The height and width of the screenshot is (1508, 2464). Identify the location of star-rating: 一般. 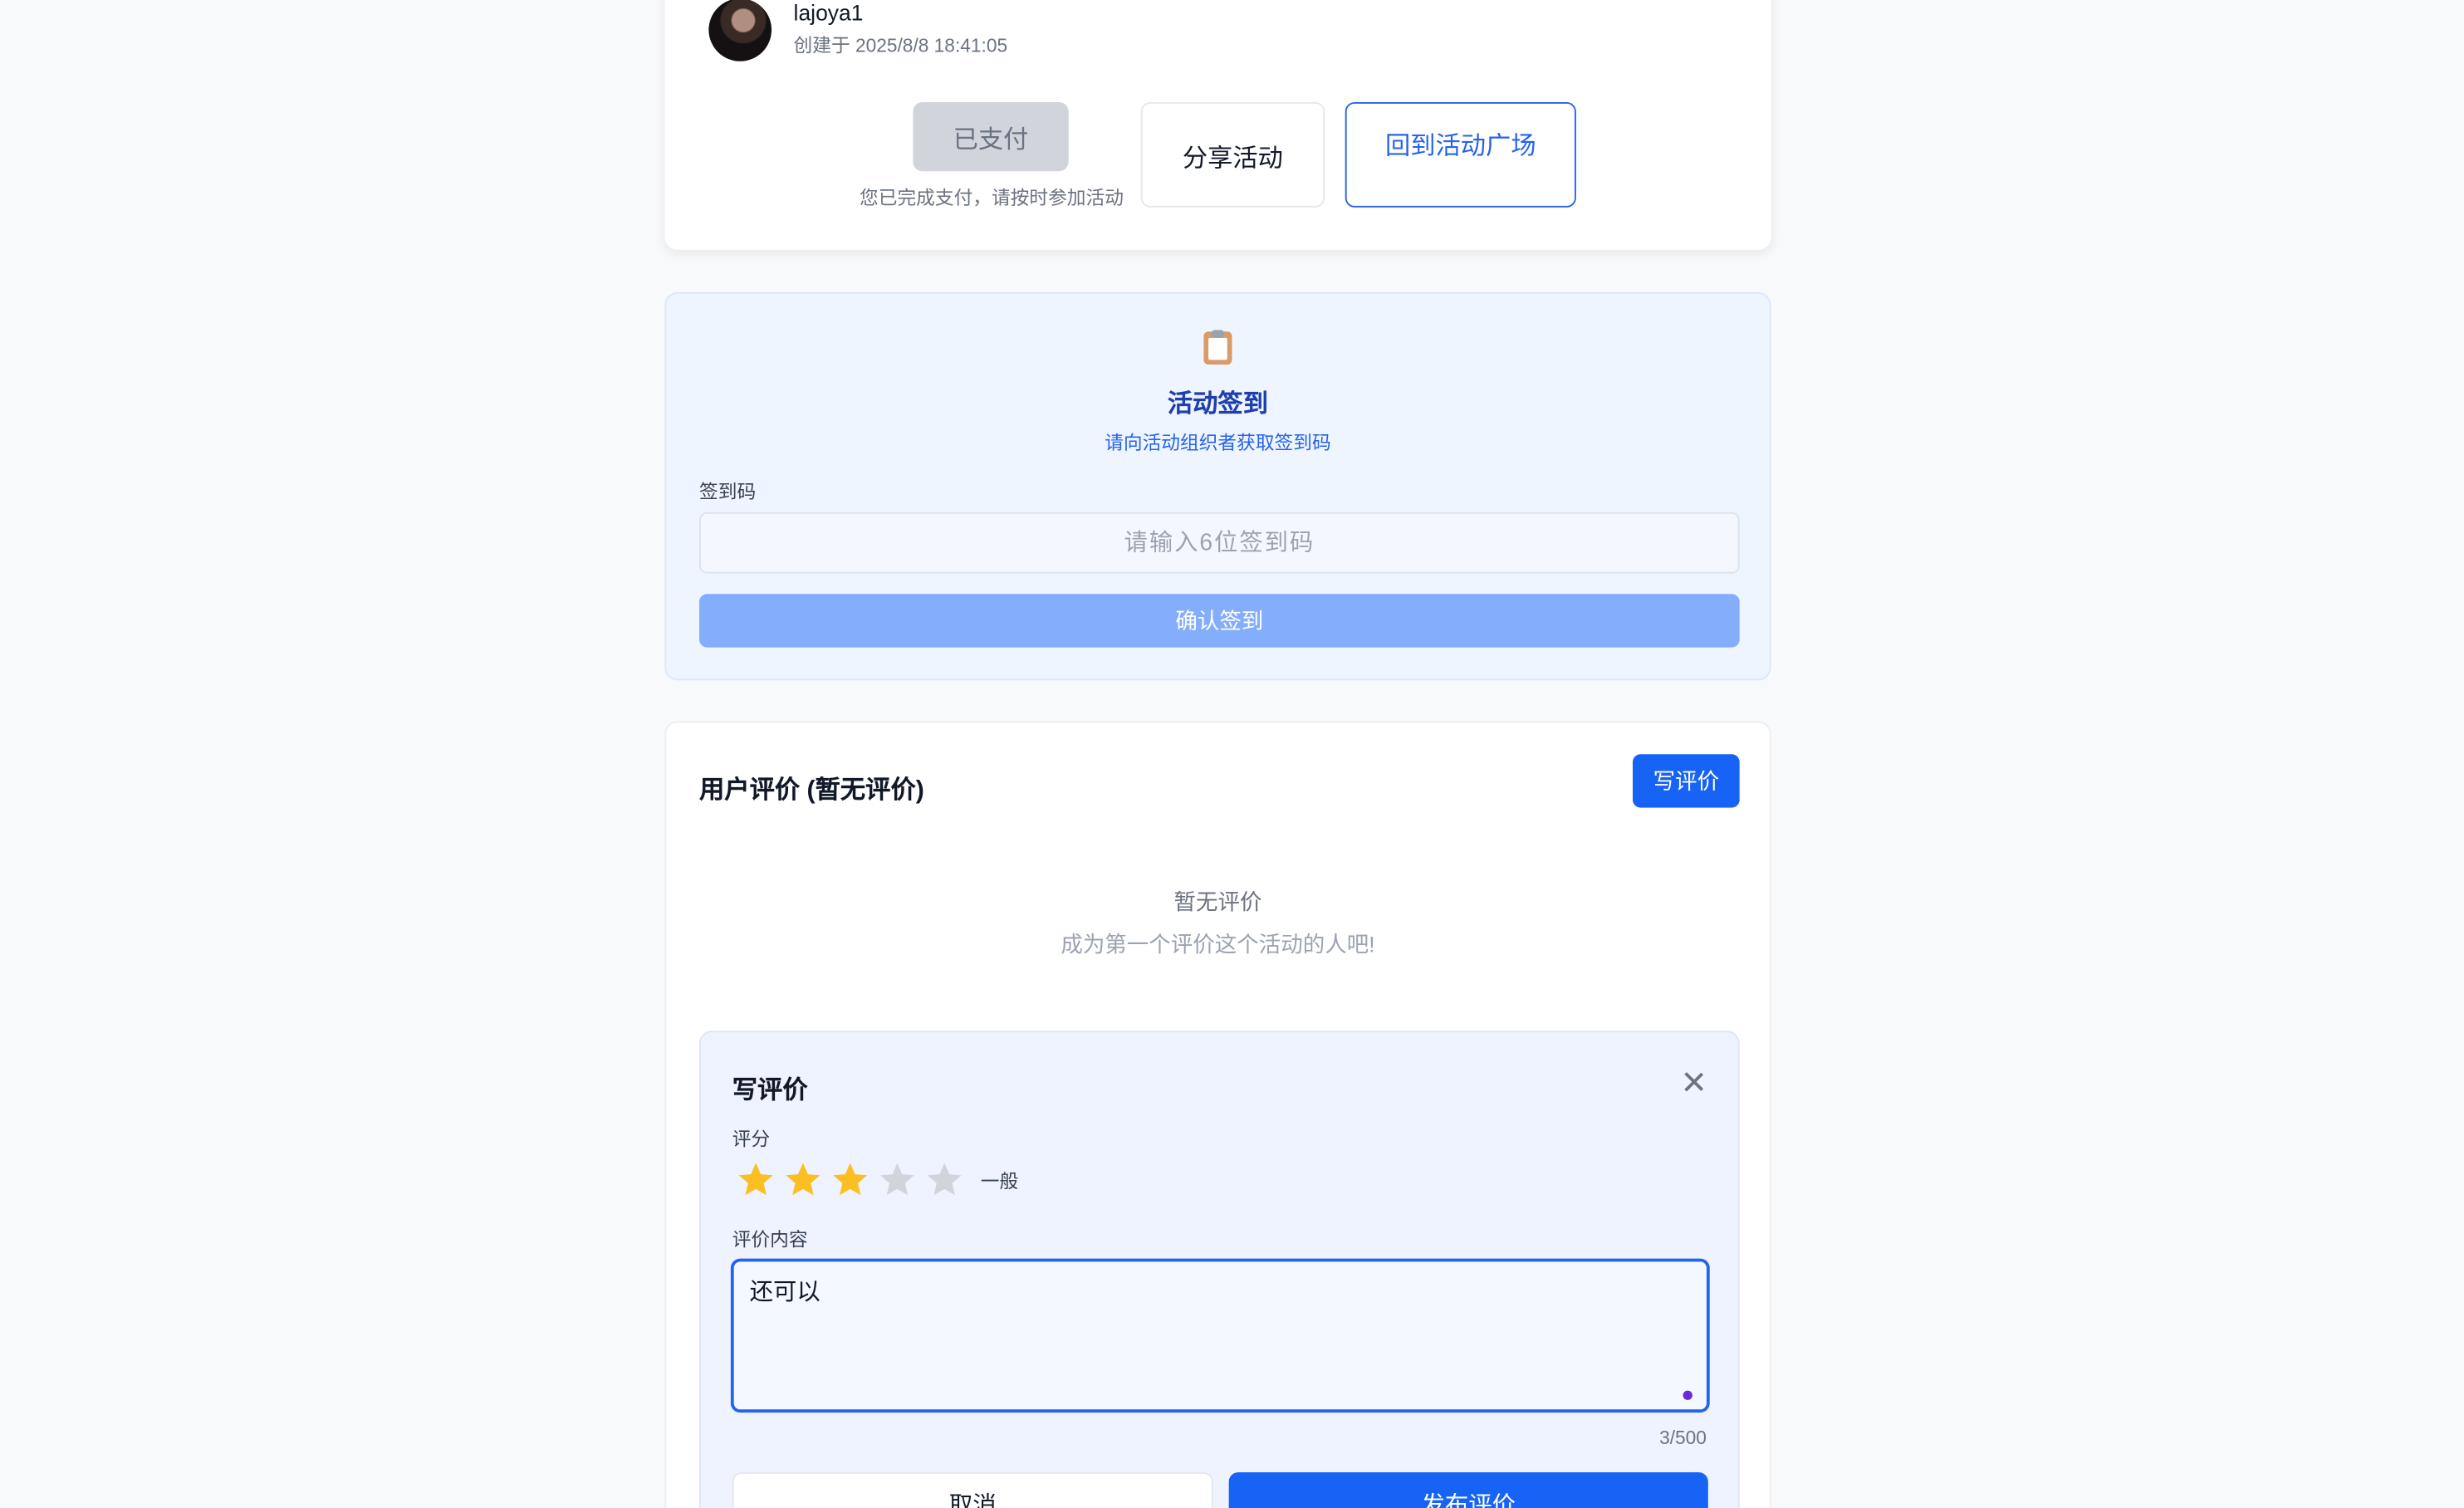
(875, 1181).